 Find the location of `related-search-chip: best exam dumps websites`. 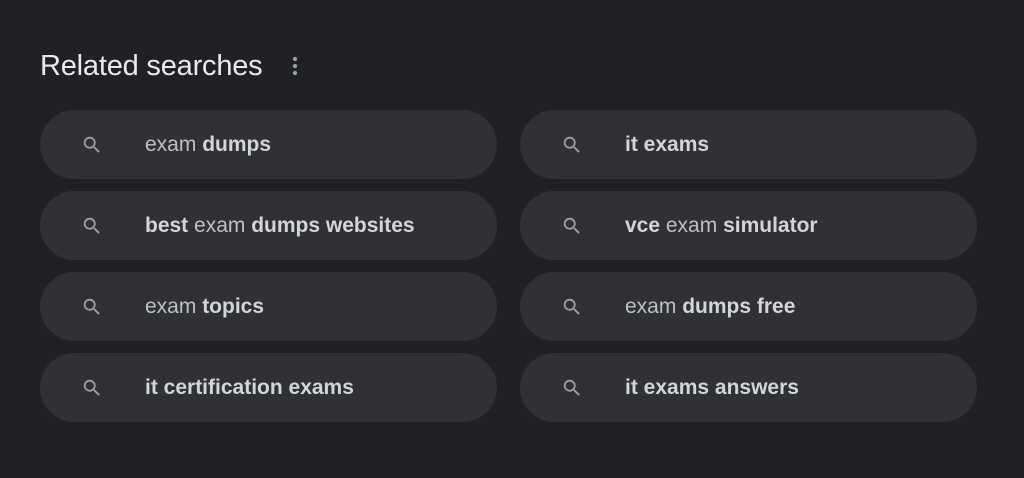

related-search-chip: best exam dumps websites is located at coordinates (268, 225).